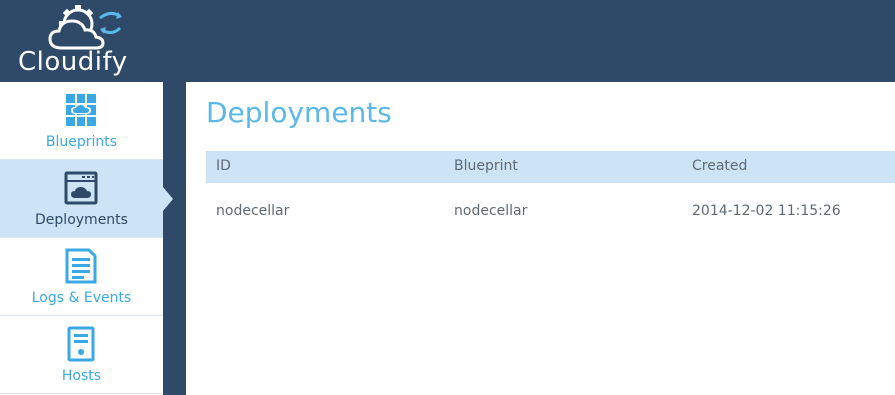  I want to click on deployment-blueprint: nodecellar, so click(490, 211).